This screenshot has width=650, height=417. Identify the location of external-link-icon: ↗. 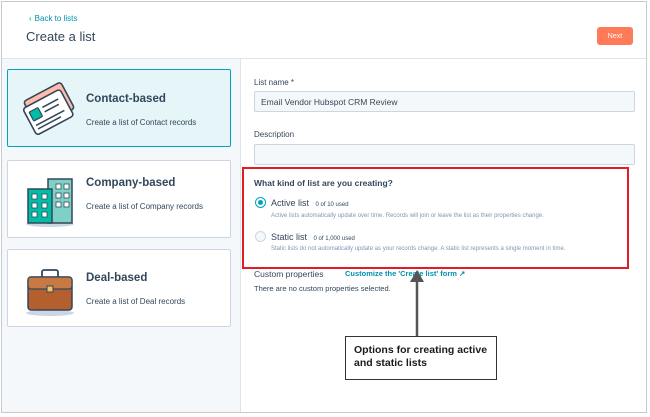
(462, 273).